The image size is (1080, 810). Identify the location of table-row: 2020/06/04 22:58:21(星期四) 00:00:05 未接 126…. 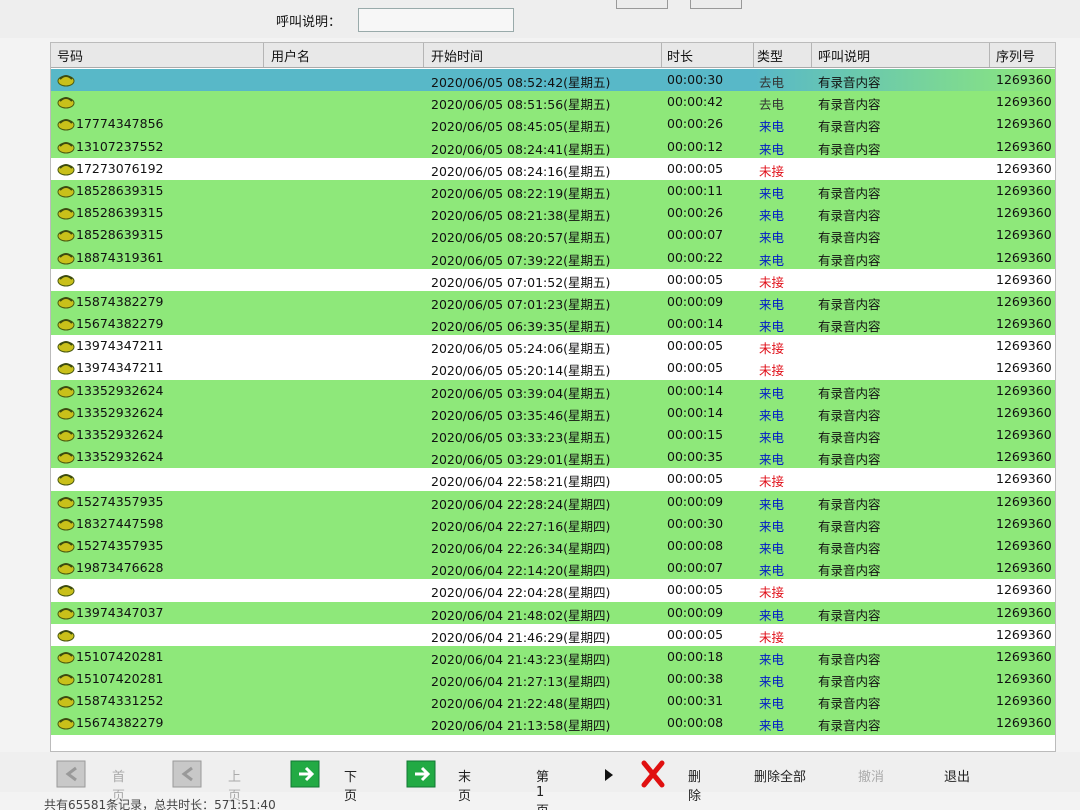
(553, 479).